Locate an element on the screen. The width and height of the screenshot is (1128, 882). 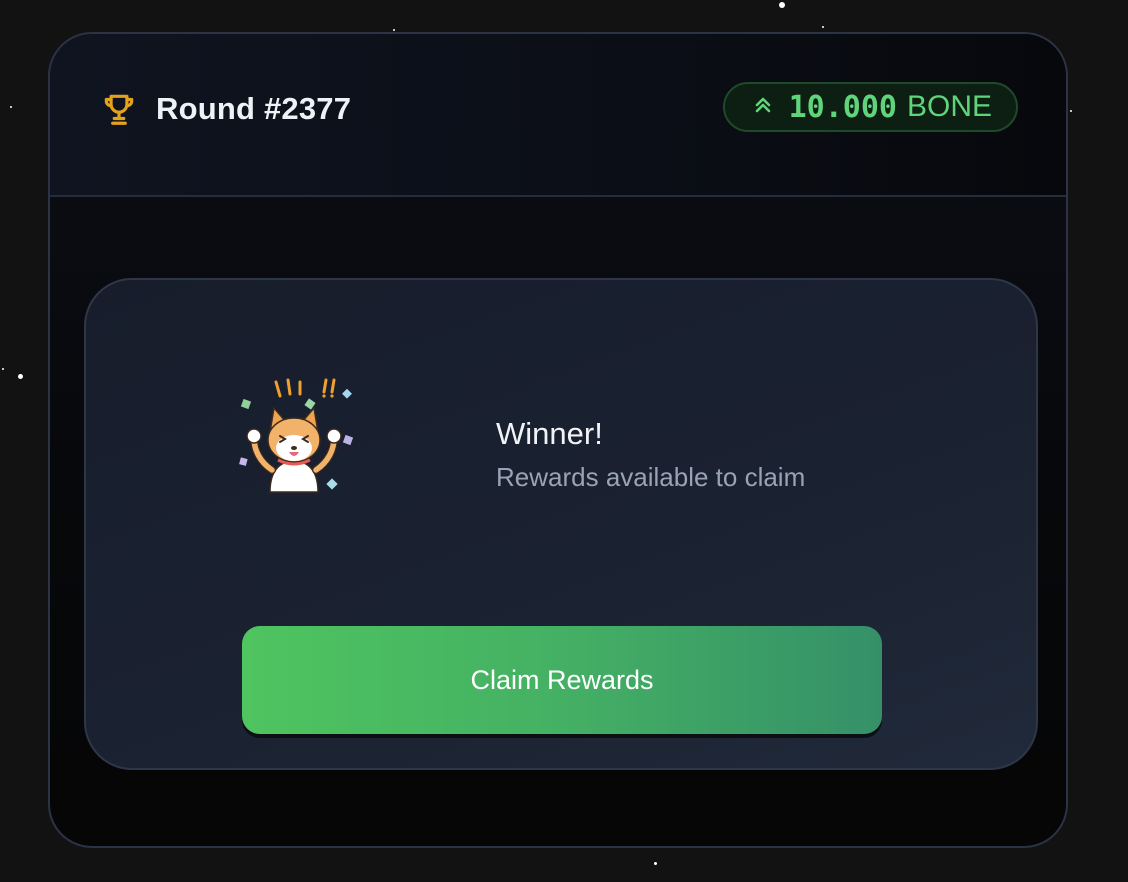
bone-amount: 10.000 is located at coordinates (842, 107).